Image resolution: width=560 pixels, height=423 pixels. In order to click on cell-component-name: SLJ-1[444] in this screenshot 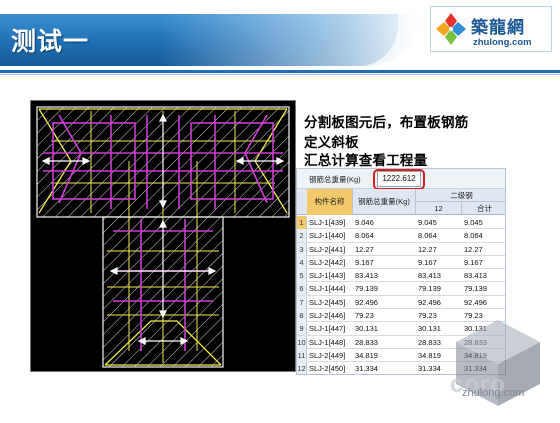, I will do `click(327, 289)`.